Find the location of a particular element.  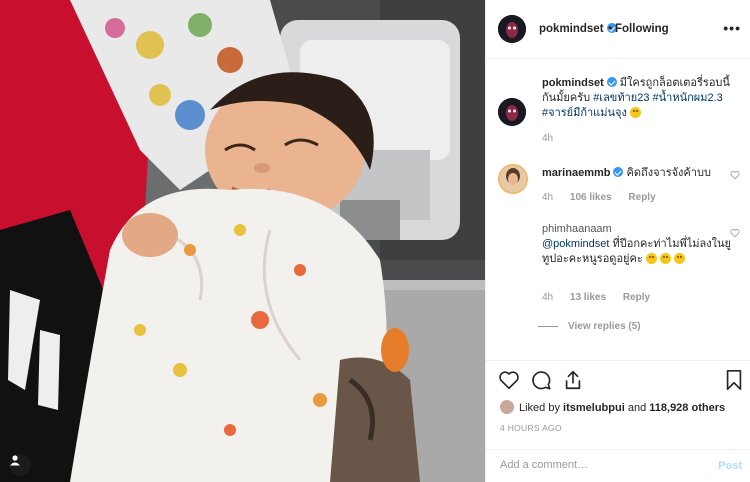

author-username: pokmindset is located at coordinates (578, 29).